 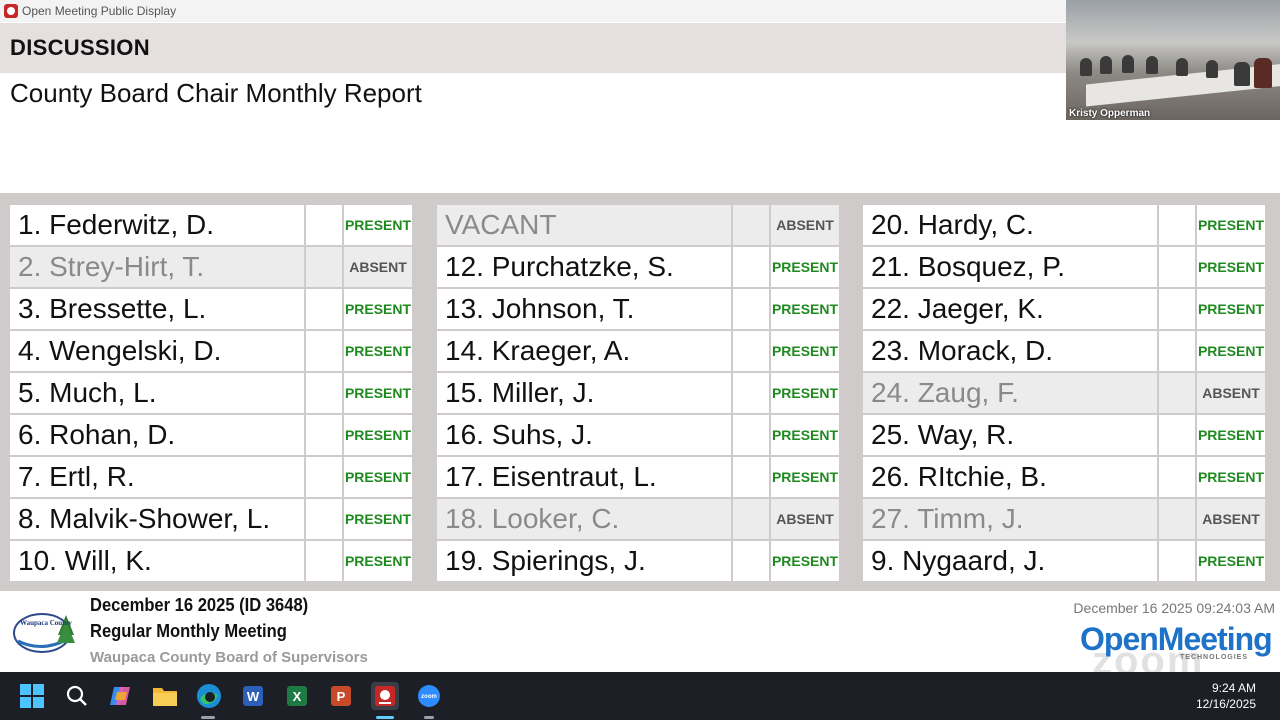 I want to click on member-name: 10. Will, K., so click(x=157, y=561).